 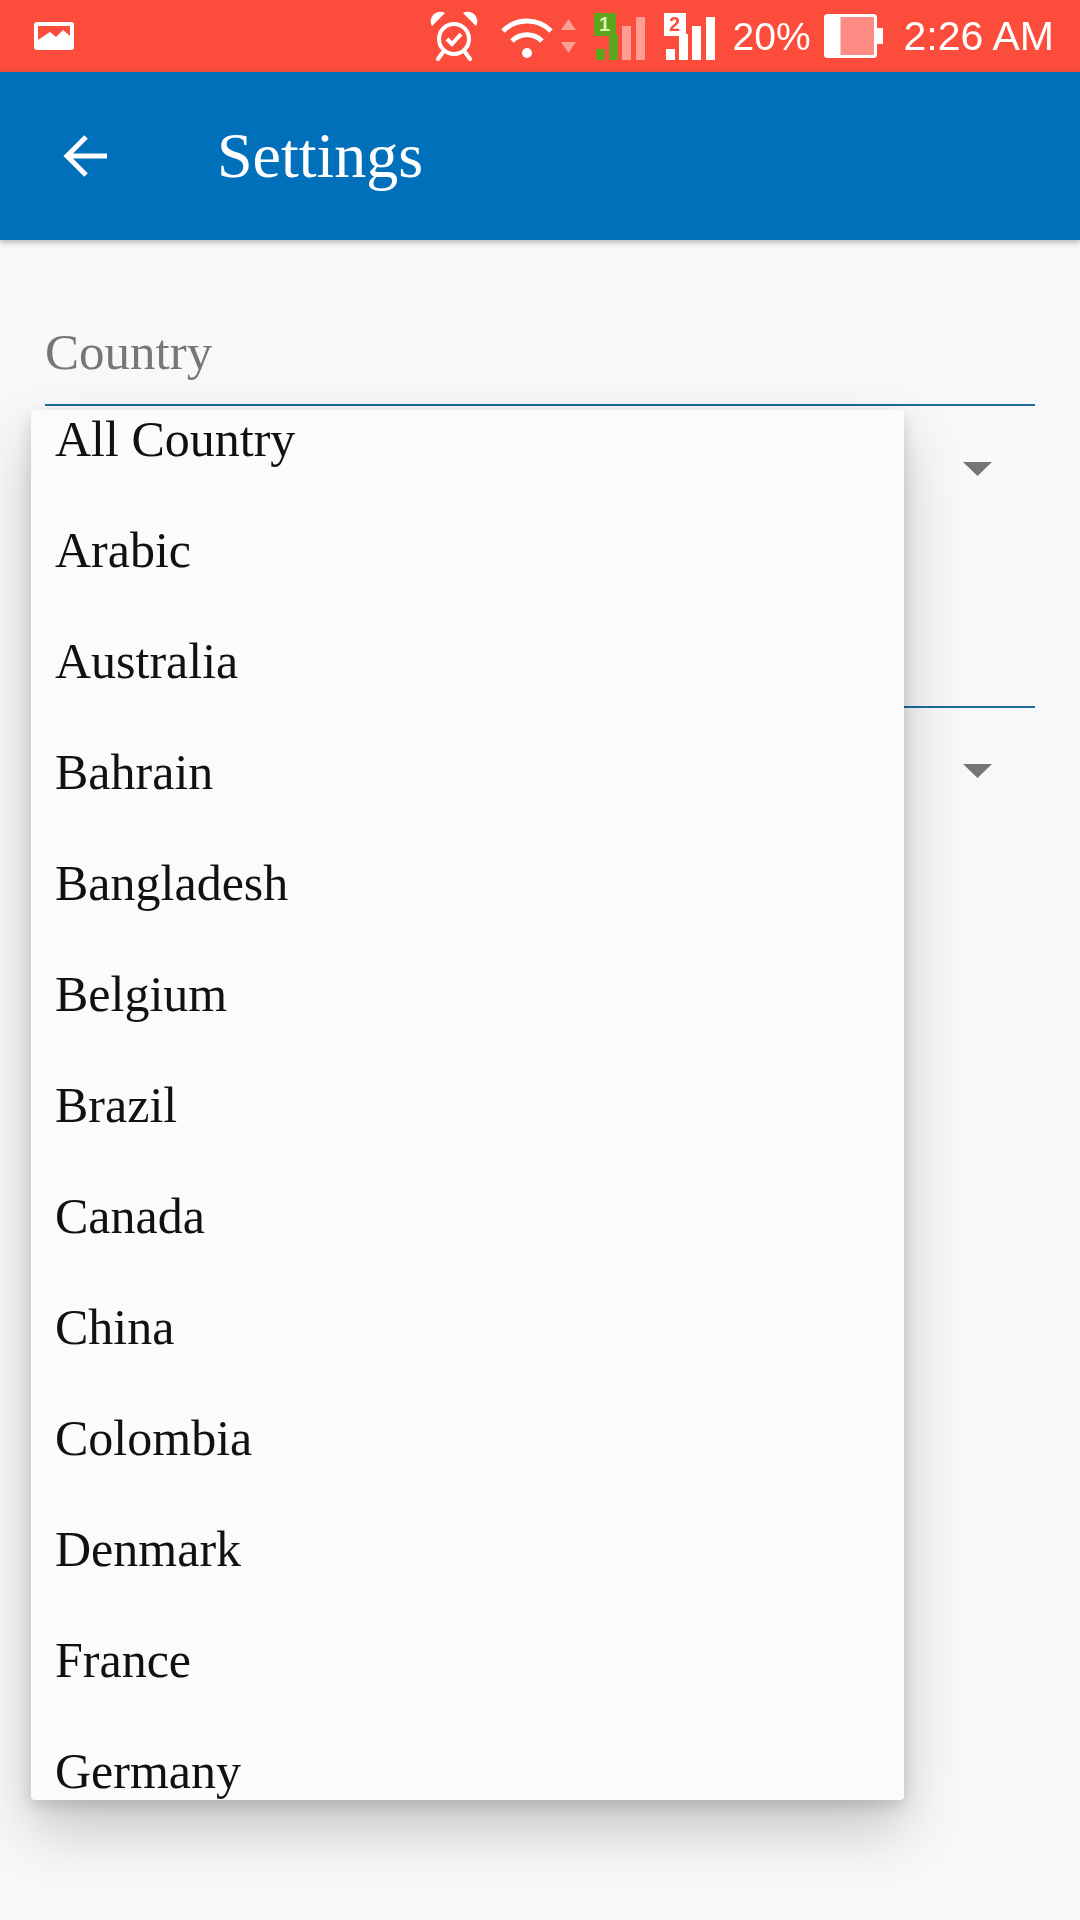 I want to click on menu-item: Arabic, so click(x=467, y=550).